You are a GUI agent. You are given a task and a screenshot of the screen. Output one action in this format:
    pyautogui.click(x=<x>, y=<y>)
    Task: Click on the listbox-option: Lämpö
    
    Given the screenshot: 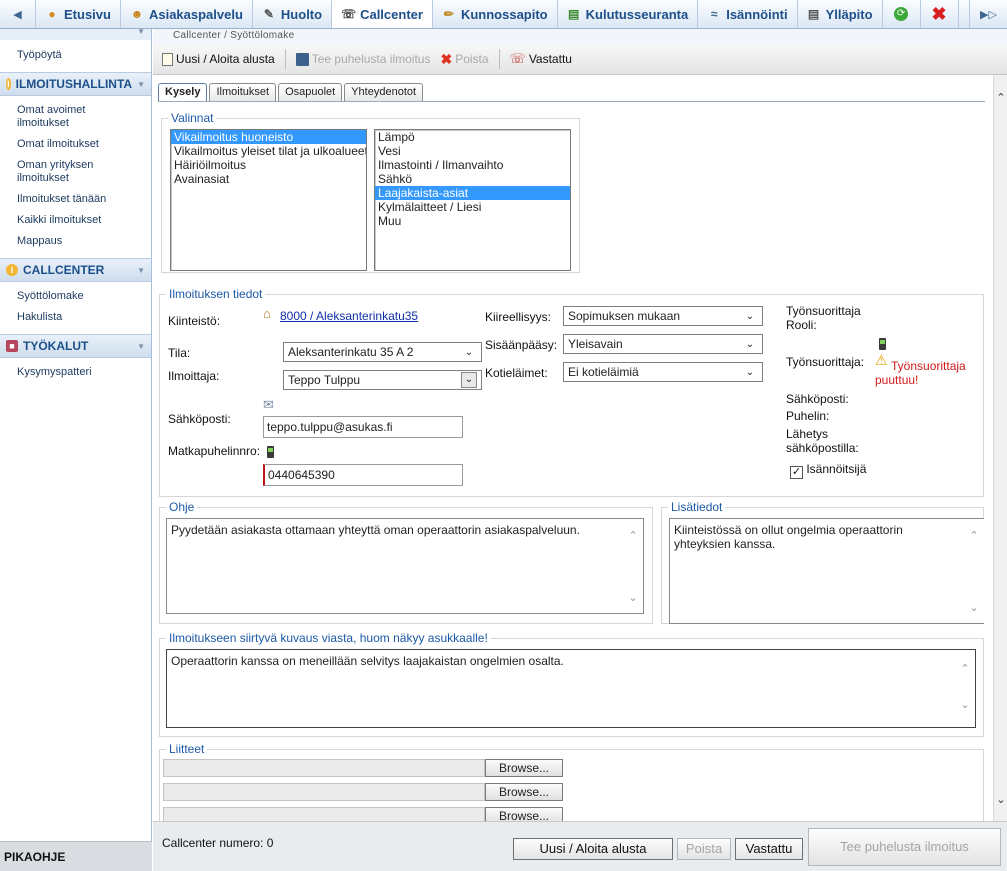 What is the action you would take?
    pyautogui.click(x=472, y=137)
    